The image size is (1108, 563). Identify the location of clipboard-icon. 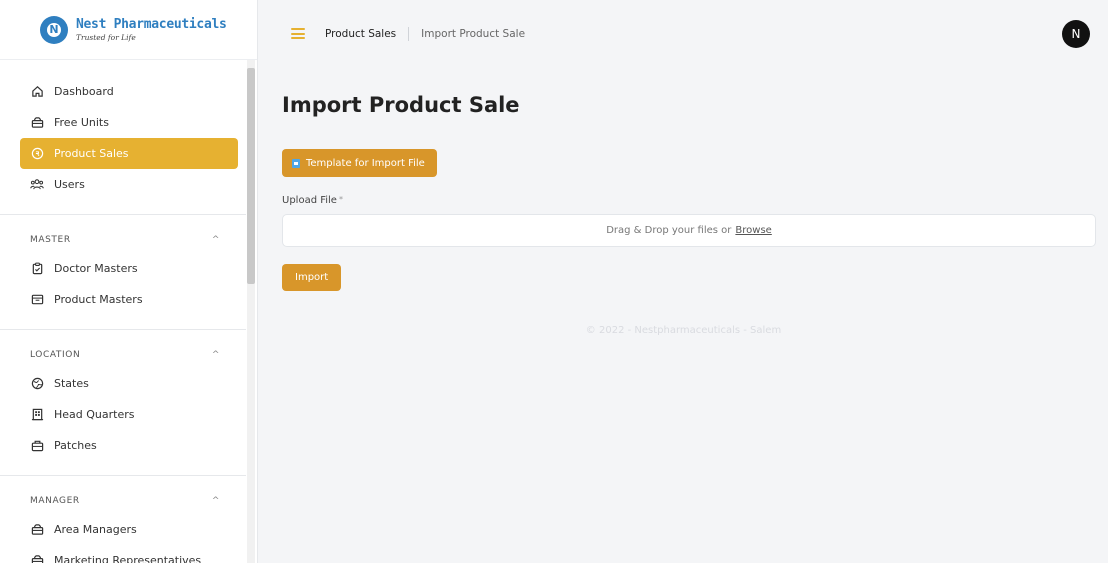
(37, 269).